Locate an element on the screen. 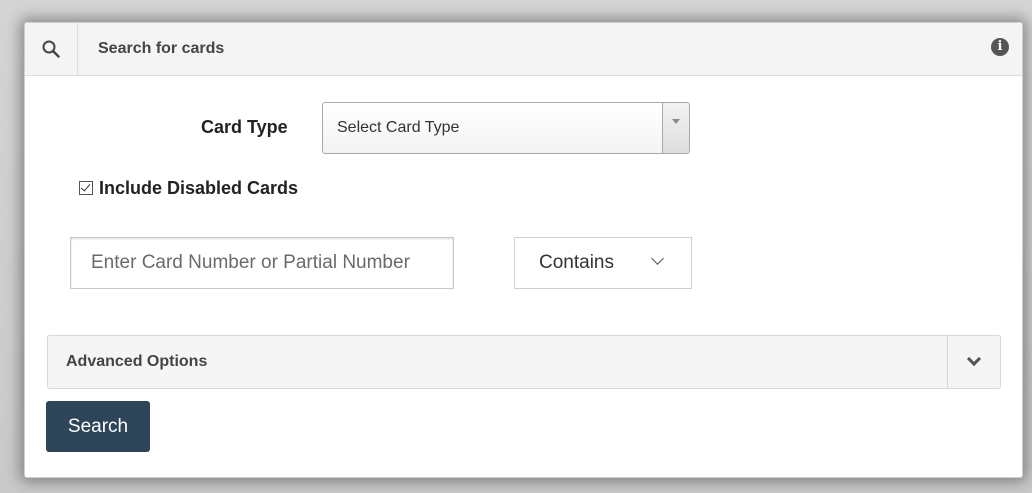  card-type-selected-value: Select Card Type is located at coordinates (398, 127).